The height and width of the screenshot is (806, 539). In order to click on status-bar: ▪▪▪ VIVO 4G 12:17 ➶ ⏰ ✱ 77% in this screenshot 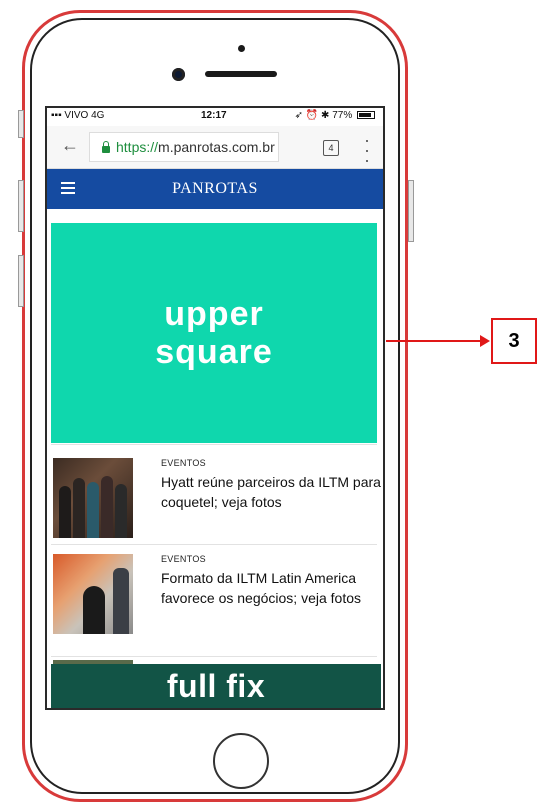, I will do `click(215, 116)`.